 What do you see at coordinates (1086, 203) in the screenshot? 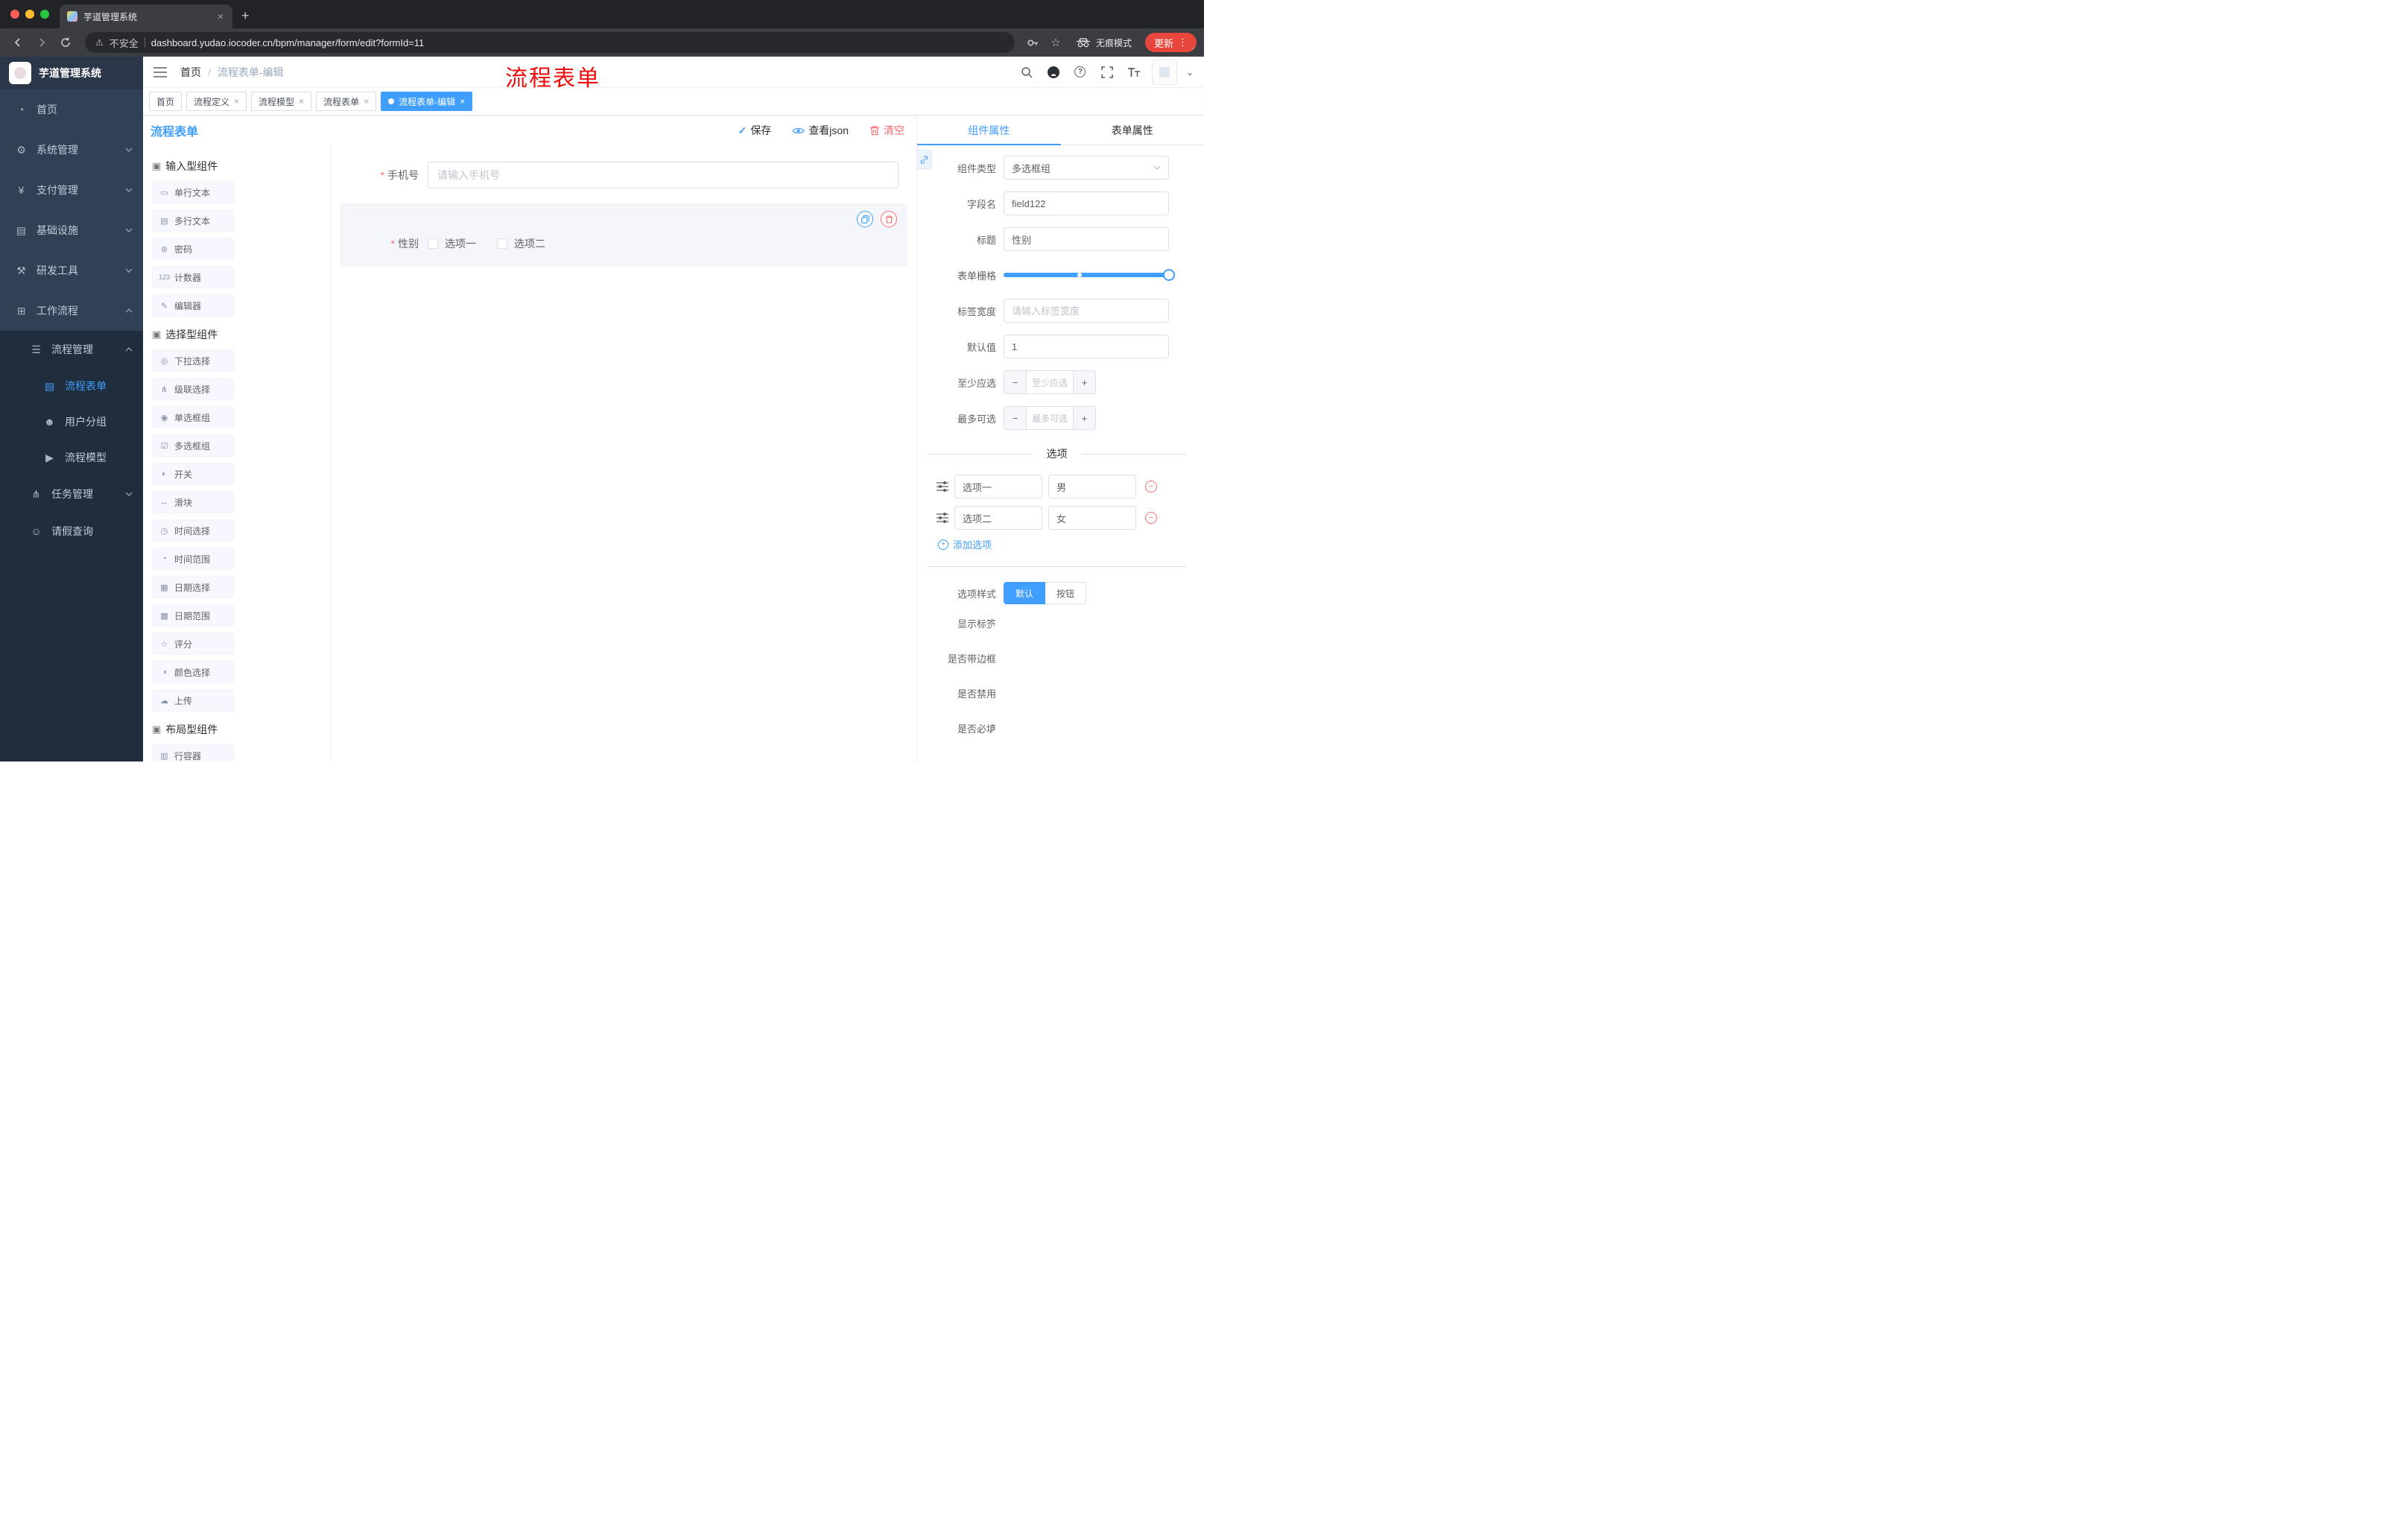
I see `field-name-input` at bounding box center [1086, 203].